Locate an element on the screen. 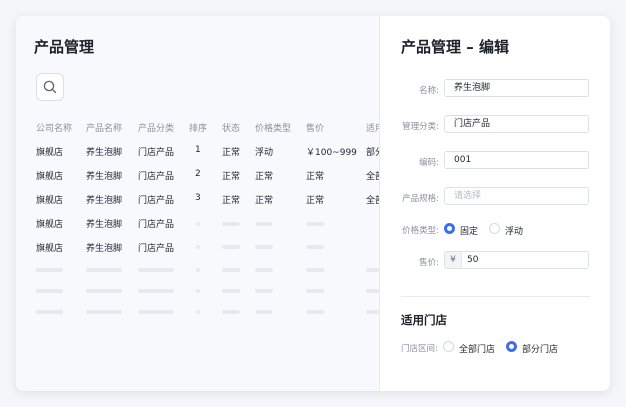 Image resolution: width=626 pixels, height=407 pixels. divider is located at coordinates (495, 296).